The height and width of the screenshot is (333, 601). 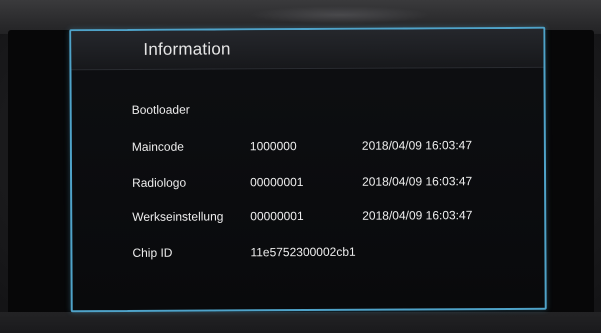 I want to click on panel-title: Information, so click(x=187, y=49).